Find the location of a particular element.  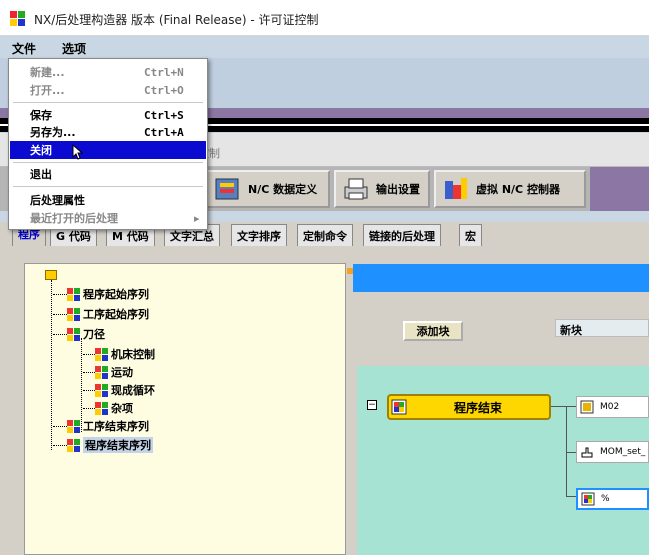

tree-item-program-end: 程序结束序列 is located at coordinates (103, 445).